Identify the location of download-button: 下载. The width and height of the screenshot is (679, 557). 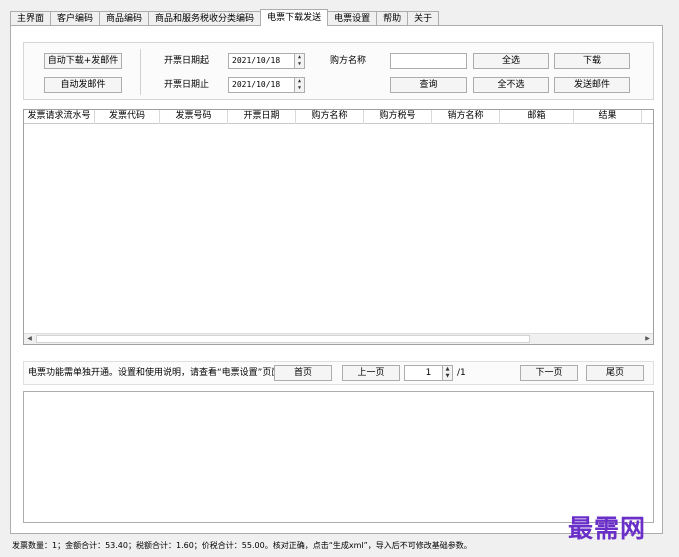
(592, 61).